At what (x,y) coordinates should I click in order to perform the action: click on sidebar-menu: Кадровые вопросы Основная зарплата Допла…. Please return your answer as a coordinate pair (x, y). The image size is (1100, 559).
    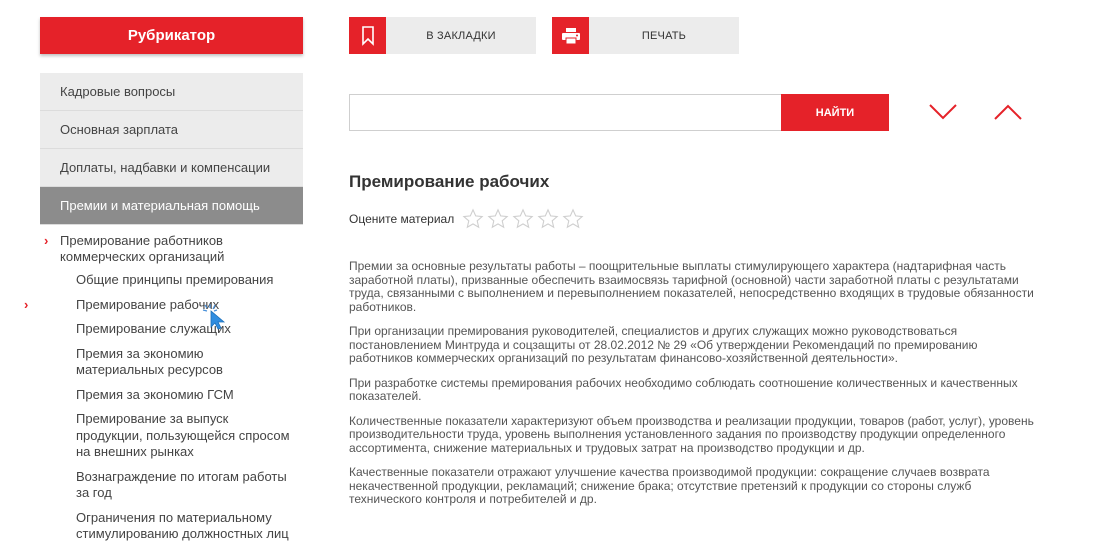
    Looking at the image, I should click on (171, 149).